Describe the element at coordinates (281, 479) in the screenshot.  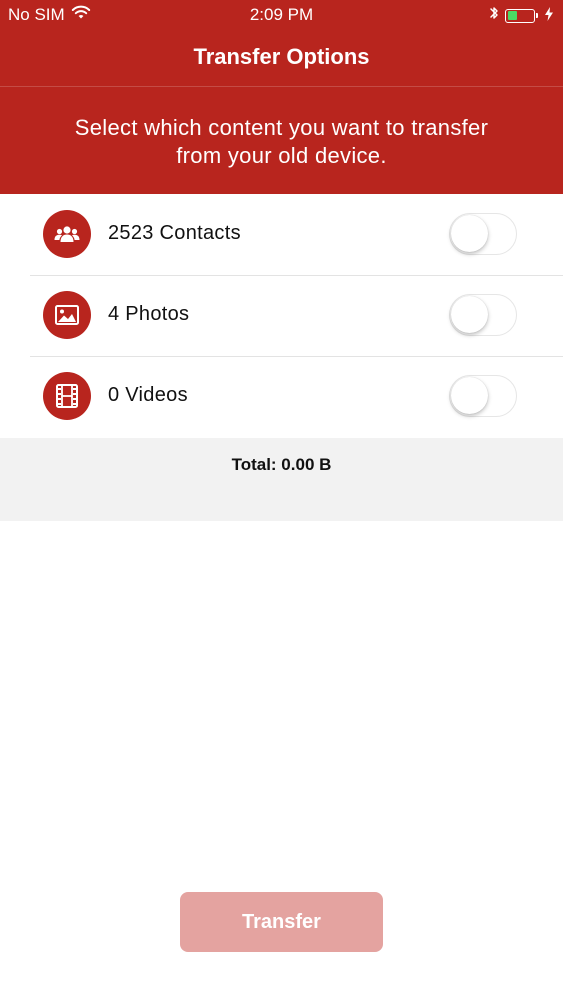
I see `total-summary: Total: 0.00 B` at that location.